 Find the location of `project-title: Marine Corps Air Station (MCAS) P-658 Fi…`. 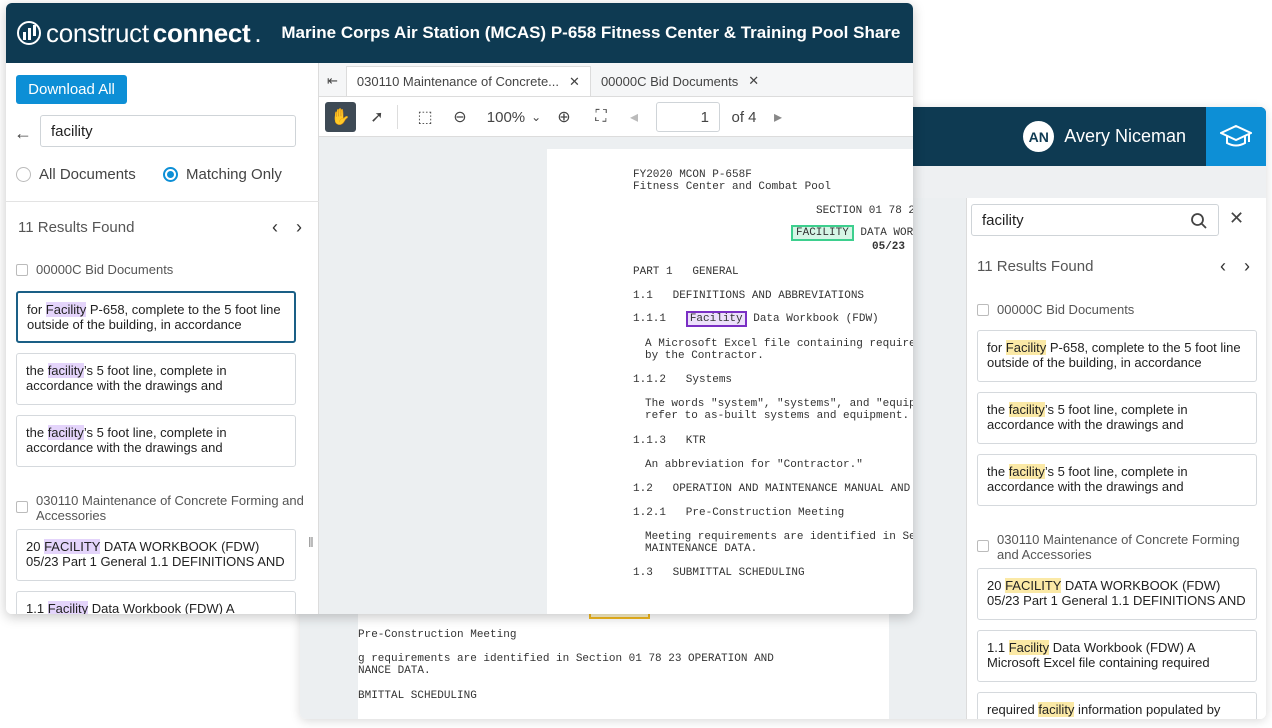

project-title: Marine Corps Air Station (MCAS) P-658 Fi… is located at coordinates (591, 32).